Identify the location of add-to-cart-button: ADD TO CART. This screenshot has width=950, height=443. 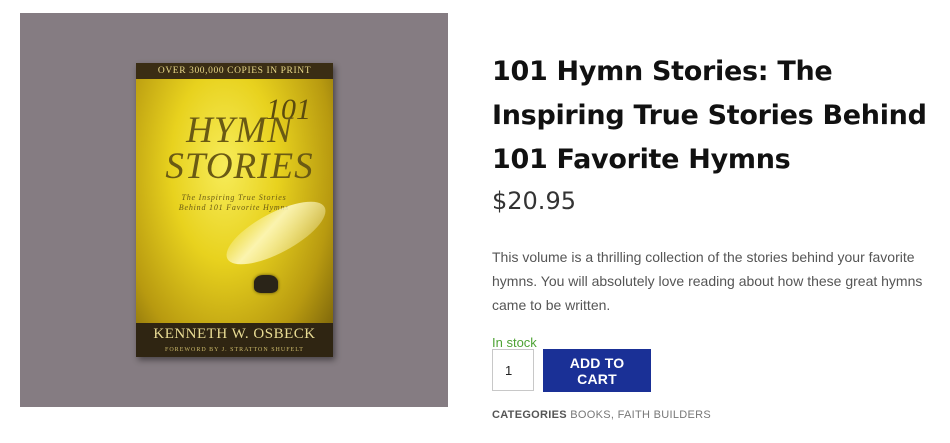
(597, 370).